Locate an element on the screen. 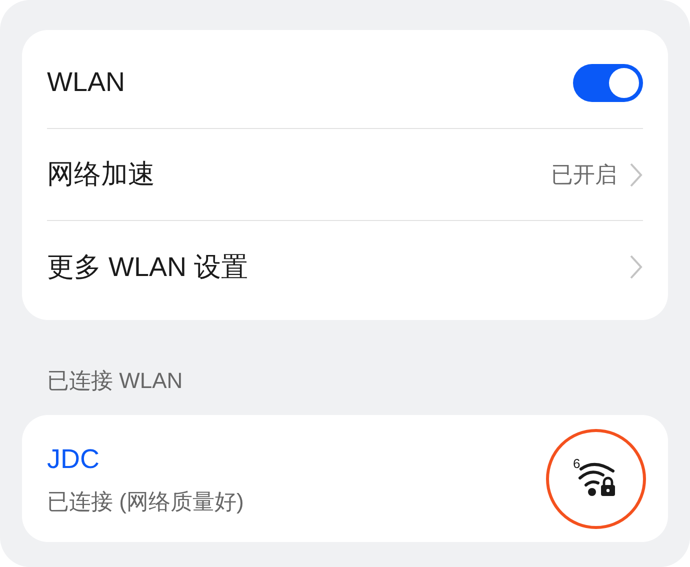 The height and width of the screenshot is (567, 690). wlan-toggle is located at coordinates (608, 83).